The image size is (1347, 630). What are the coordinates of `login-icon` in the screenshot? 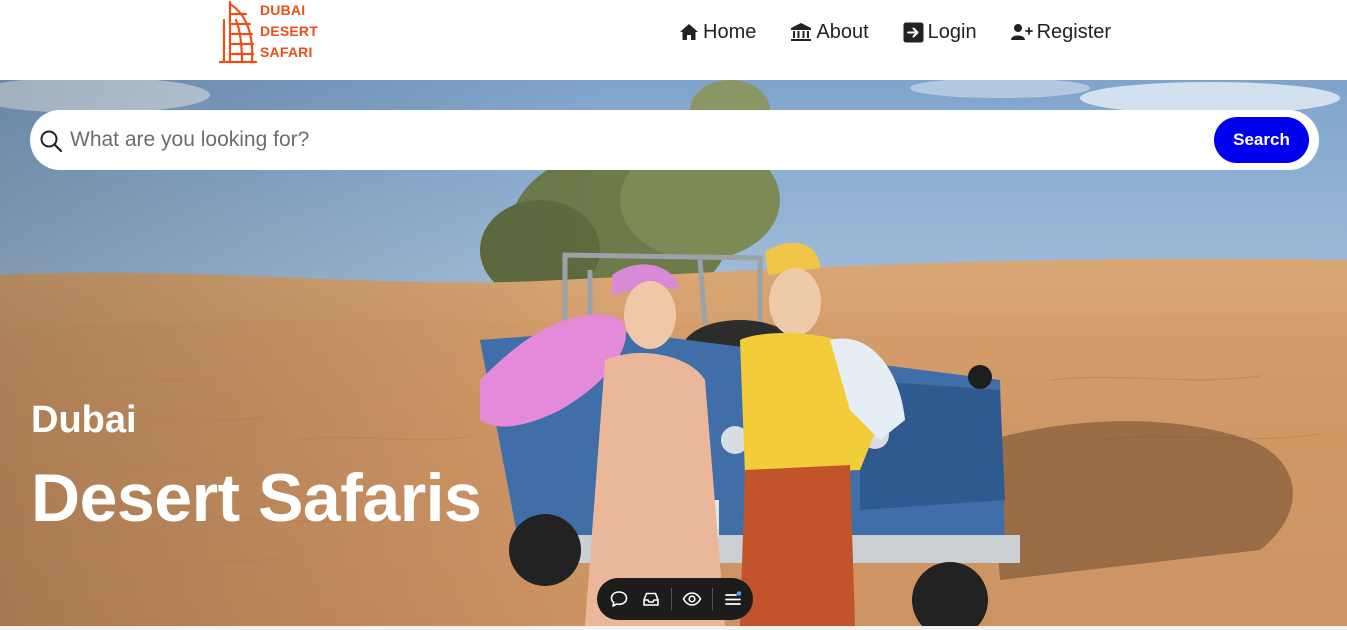 It's located at (913, 32).